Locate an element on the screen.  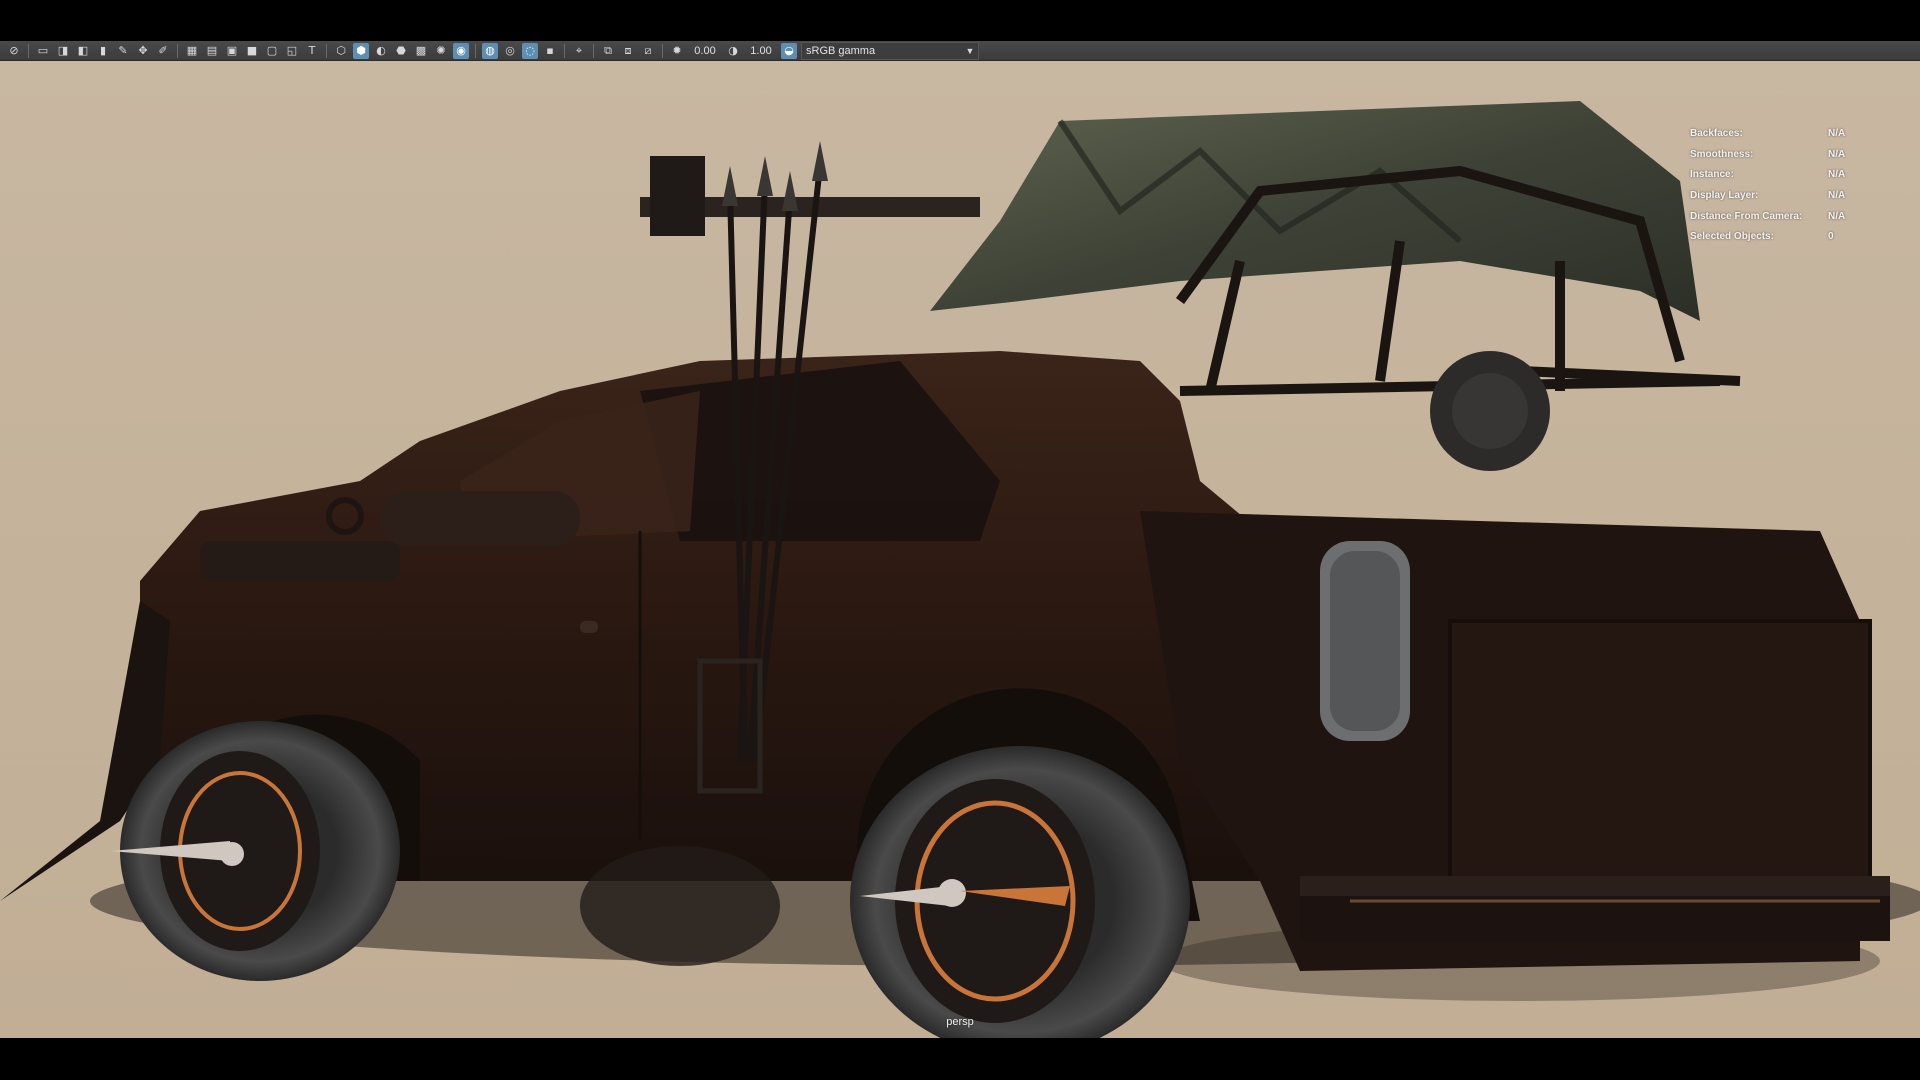
hud-backfaces-label: Backfaces: is located at coordinates (1716, 133).